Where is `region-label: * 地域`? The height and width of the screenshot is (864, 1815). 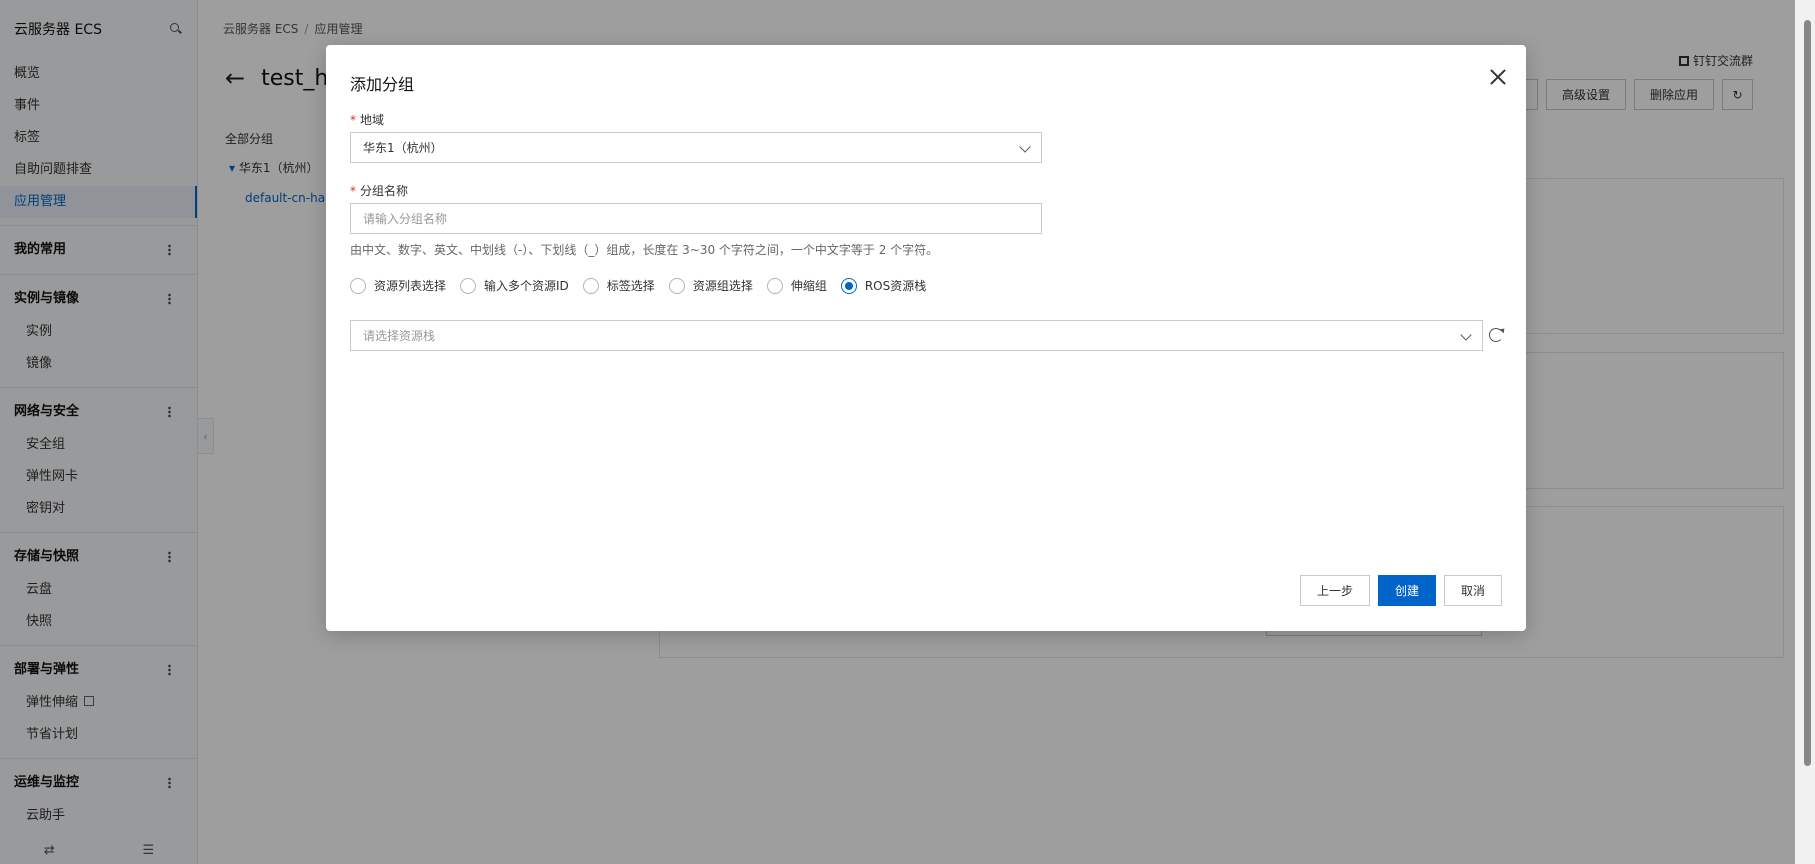 region-label: * 地域 is located at coordinates (367, 119).